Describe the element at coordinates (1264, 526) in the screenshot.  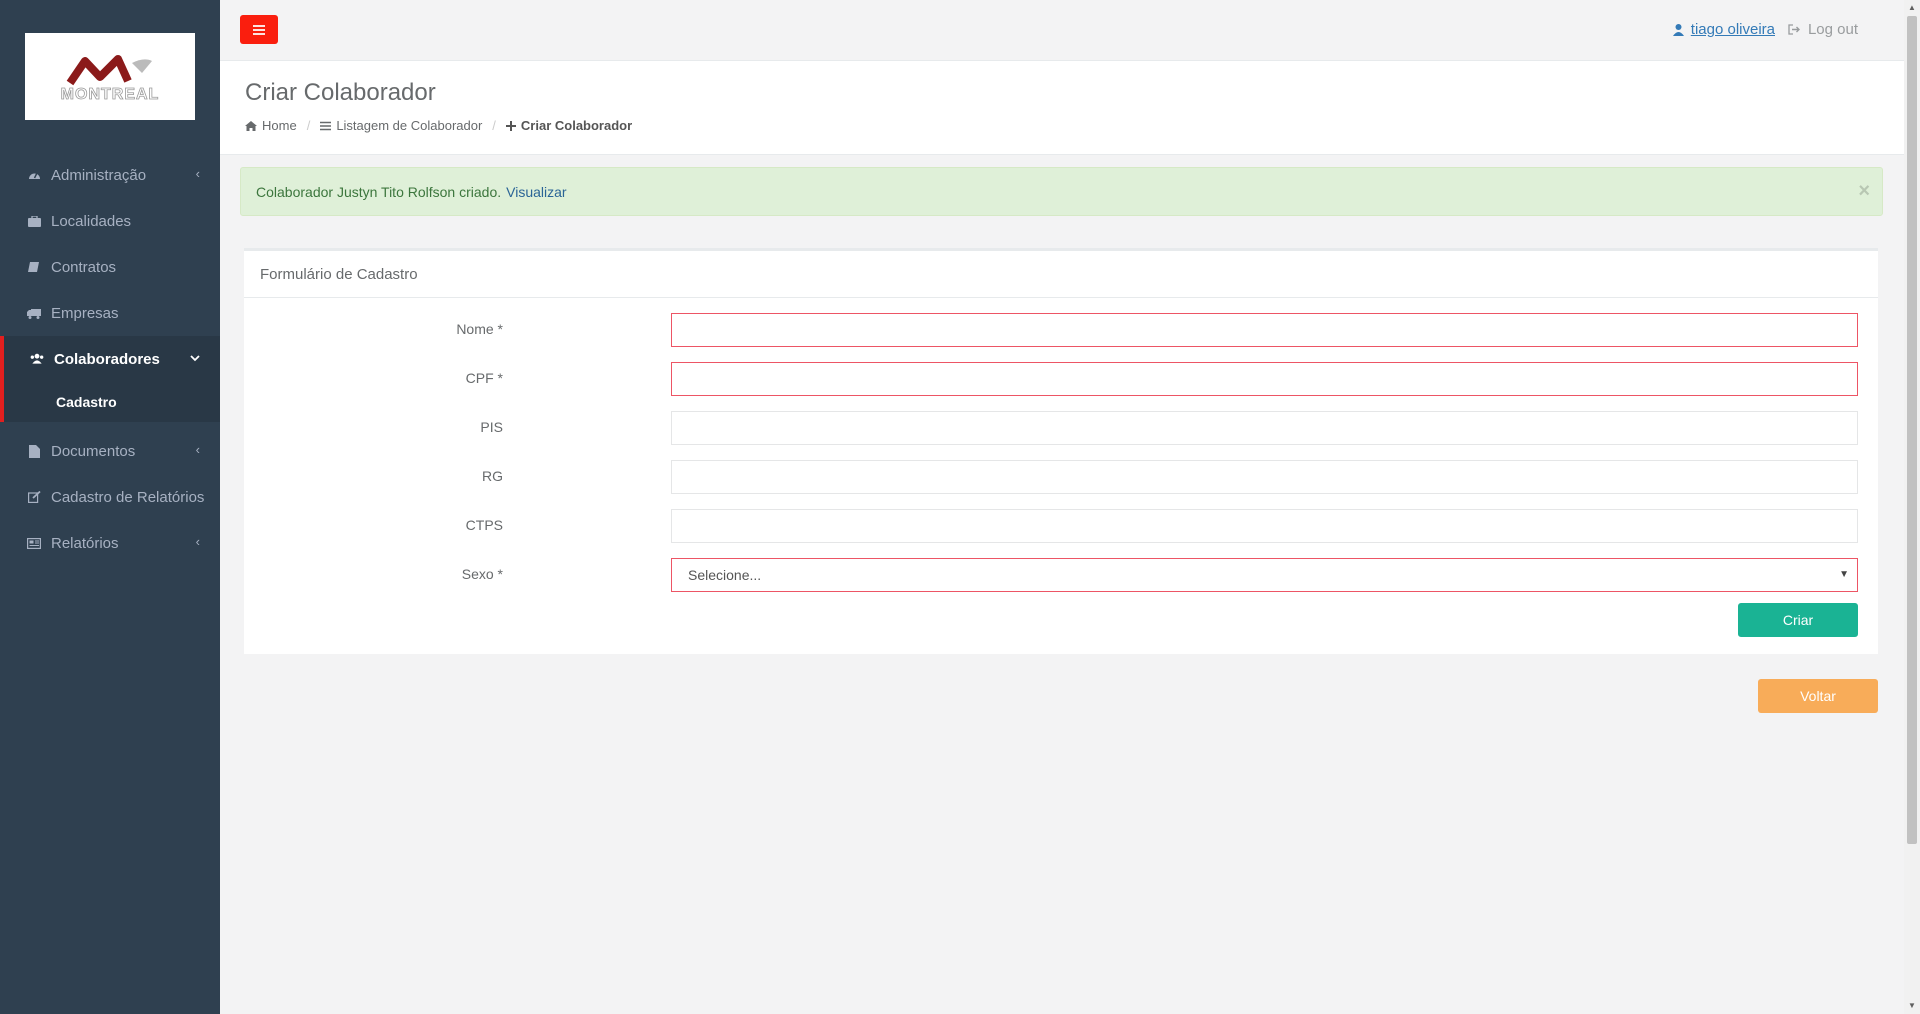
I see `ctps-input` at that location.